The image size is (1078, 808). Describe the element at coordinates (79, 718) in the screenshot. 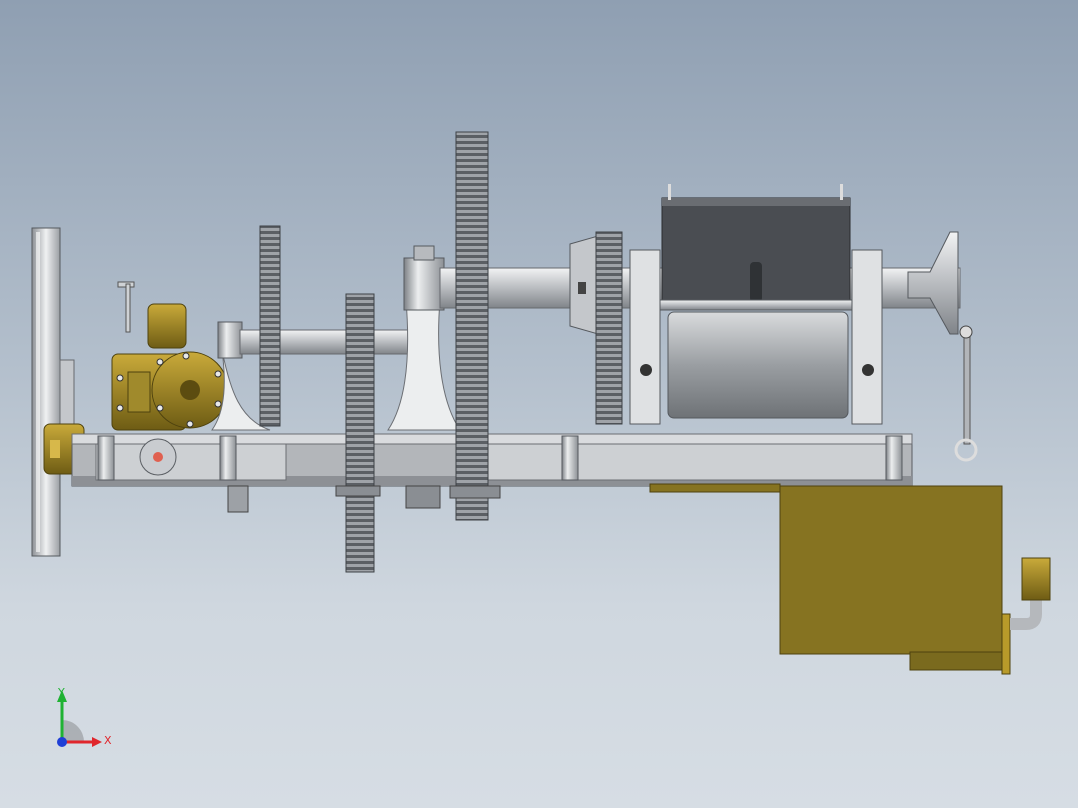

I see `triad-axes` at that location.